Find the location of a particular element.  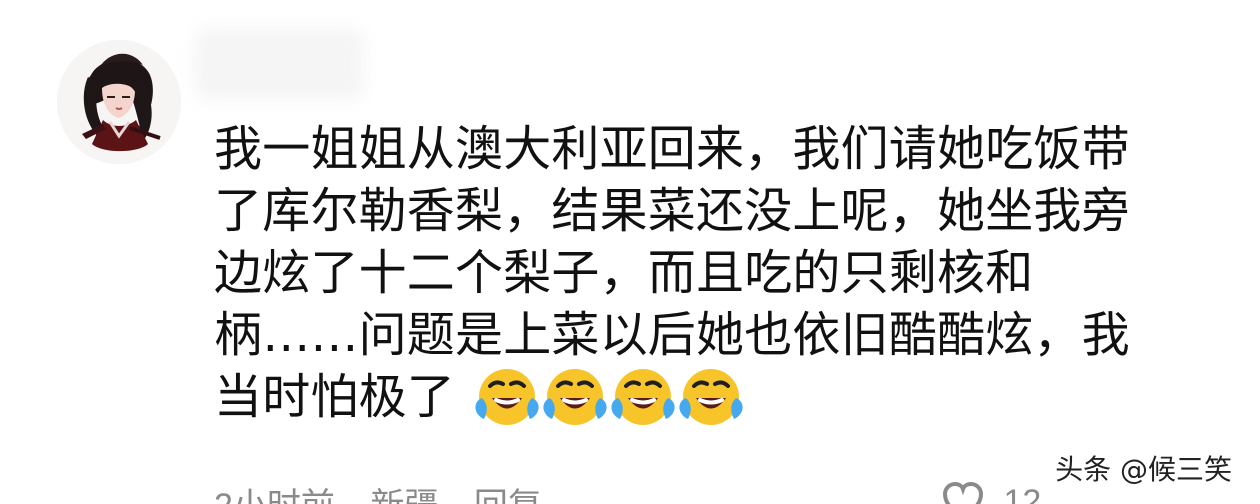

heart-icon is located at coordinates (963, 493).